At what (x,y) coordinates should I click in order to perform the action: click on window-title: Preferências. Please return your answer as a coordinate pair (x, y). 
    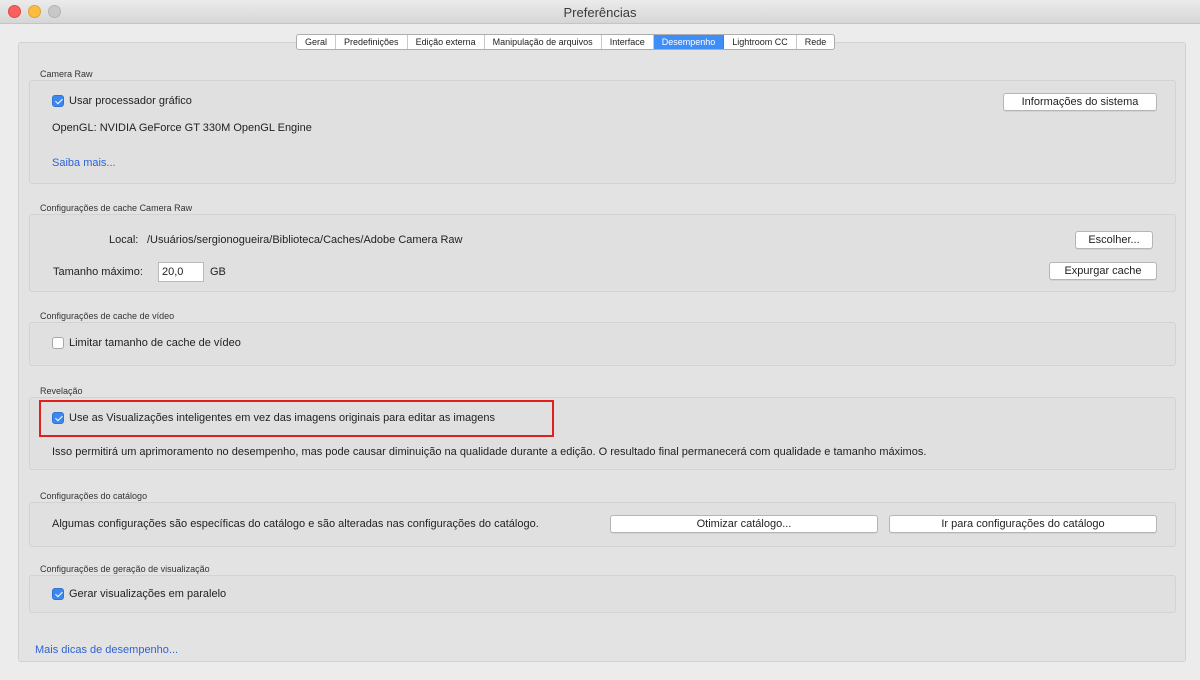
    Looking at the image, I should click on (600, 12).